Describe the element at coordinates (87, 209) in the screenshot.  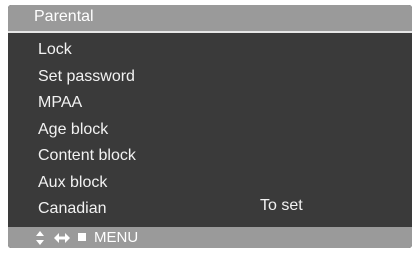
I see `menu-item-canadian: Canadian` at that location.